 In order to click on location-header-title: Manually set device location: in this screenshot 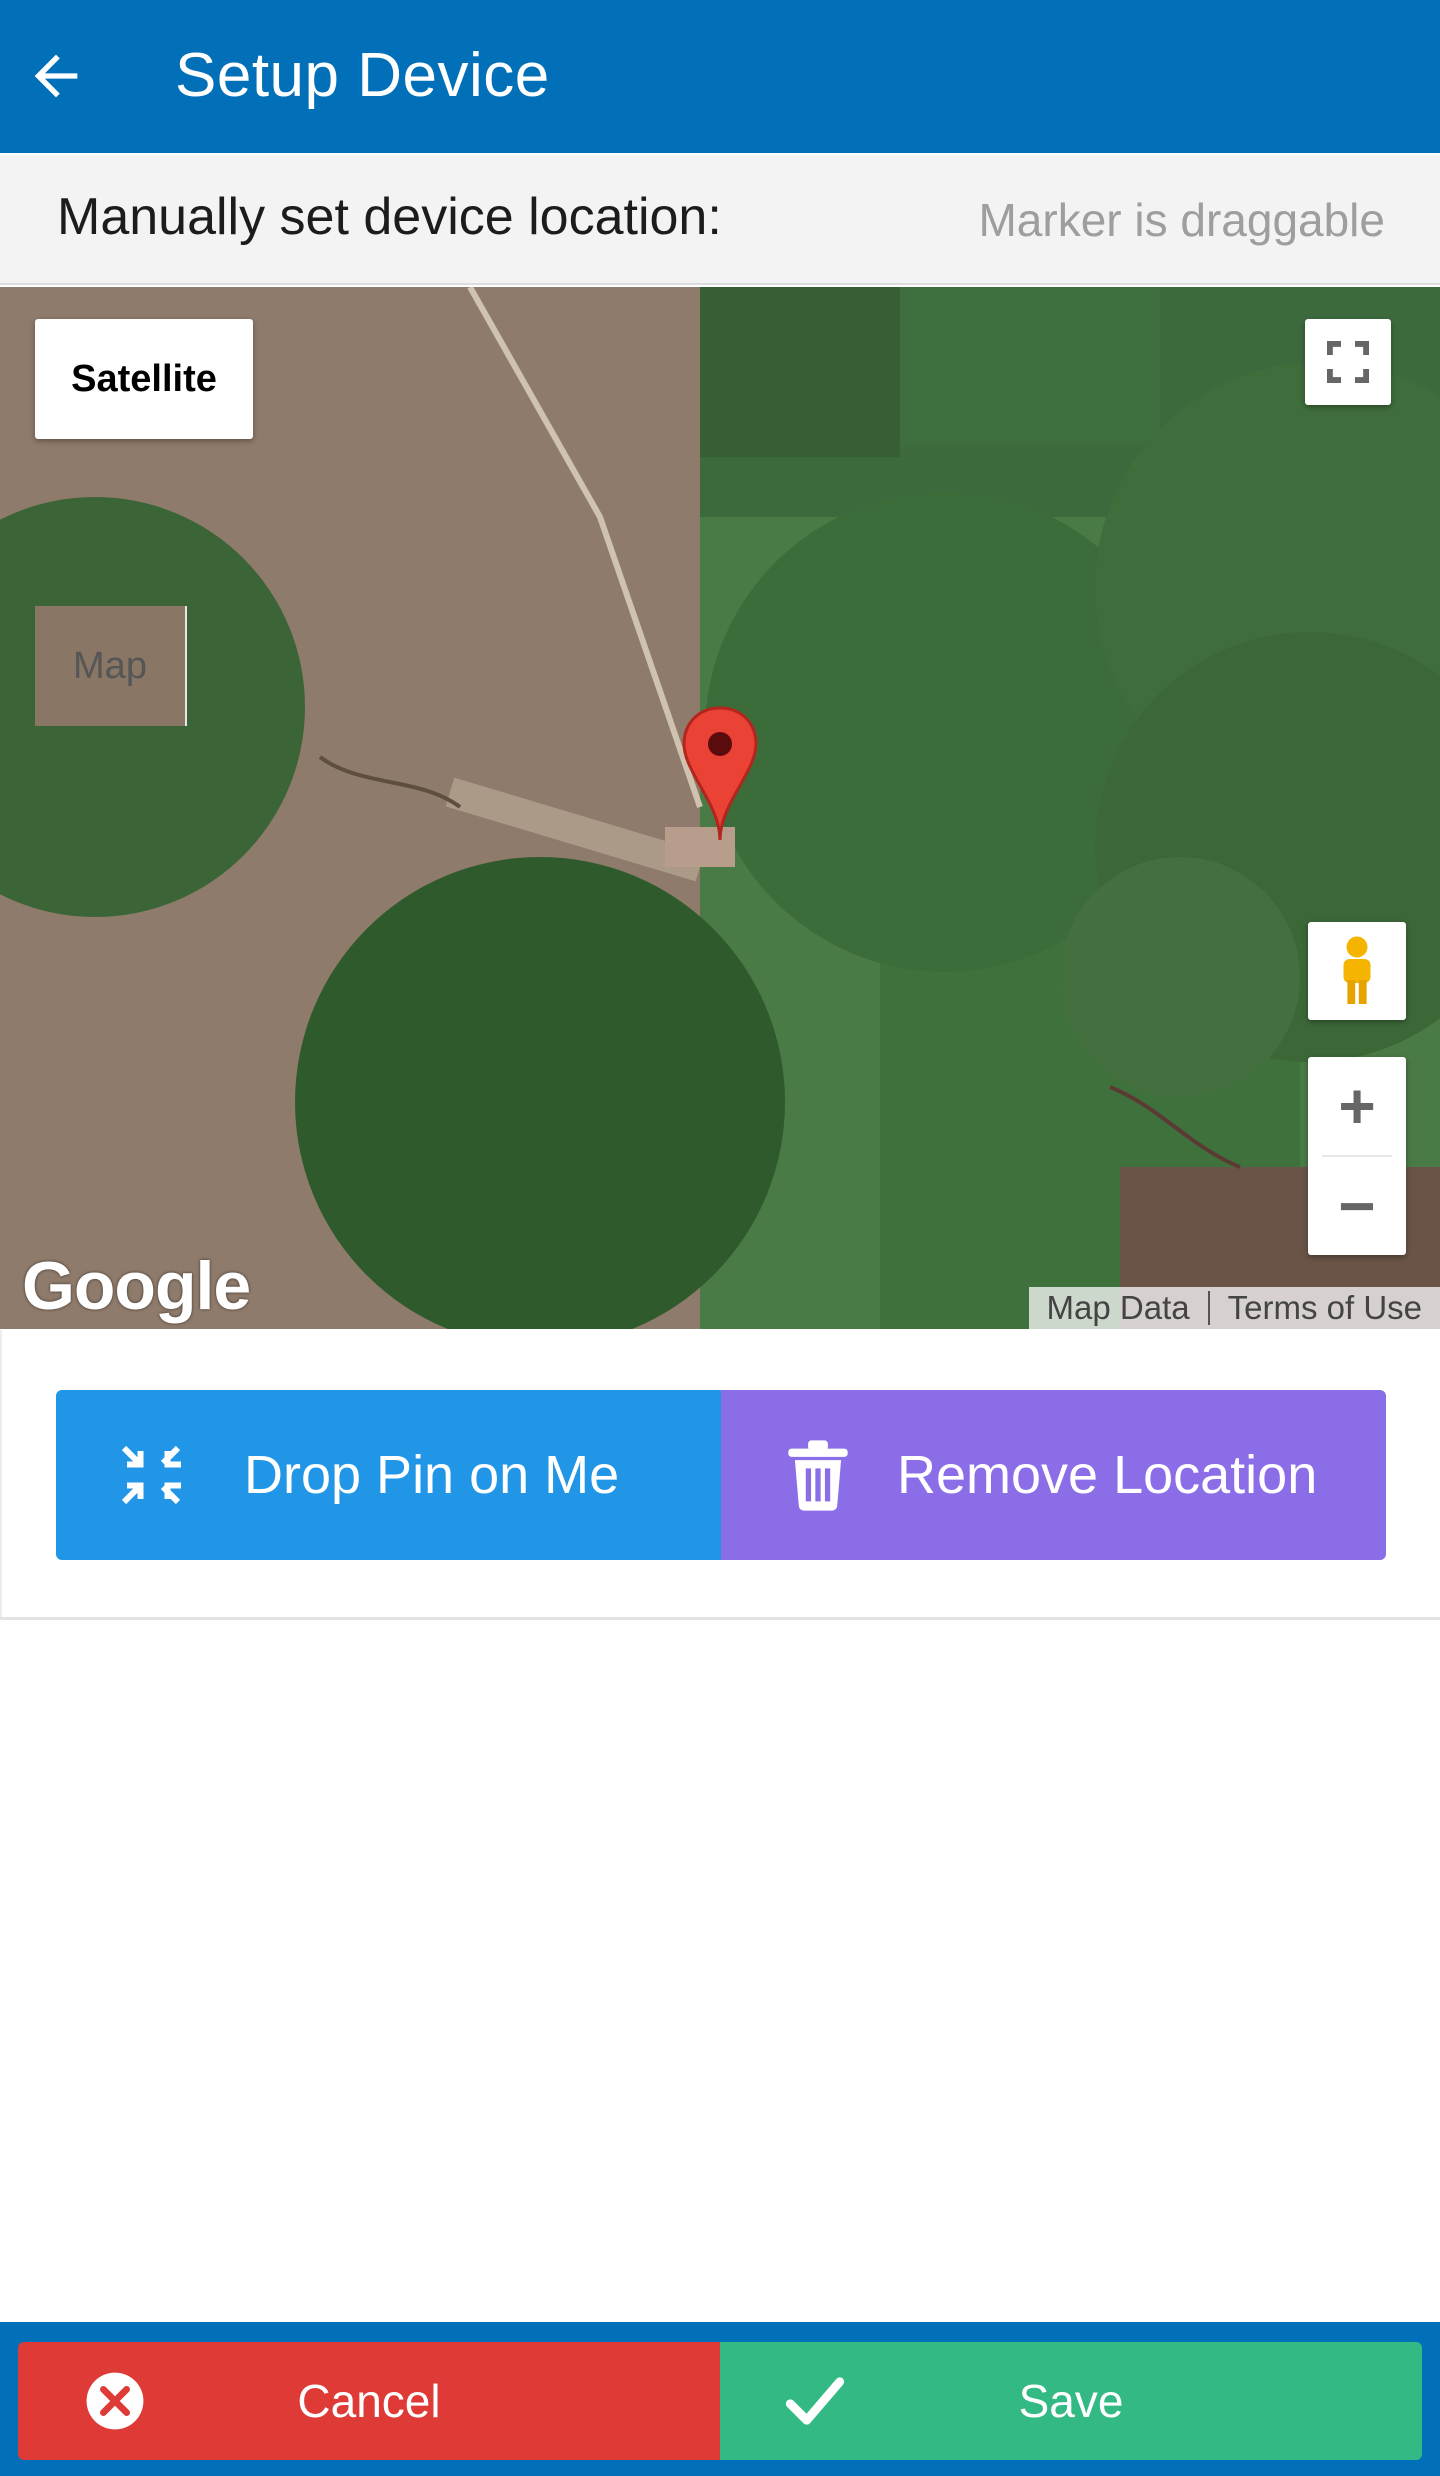, I will do `click(389, 217)`.